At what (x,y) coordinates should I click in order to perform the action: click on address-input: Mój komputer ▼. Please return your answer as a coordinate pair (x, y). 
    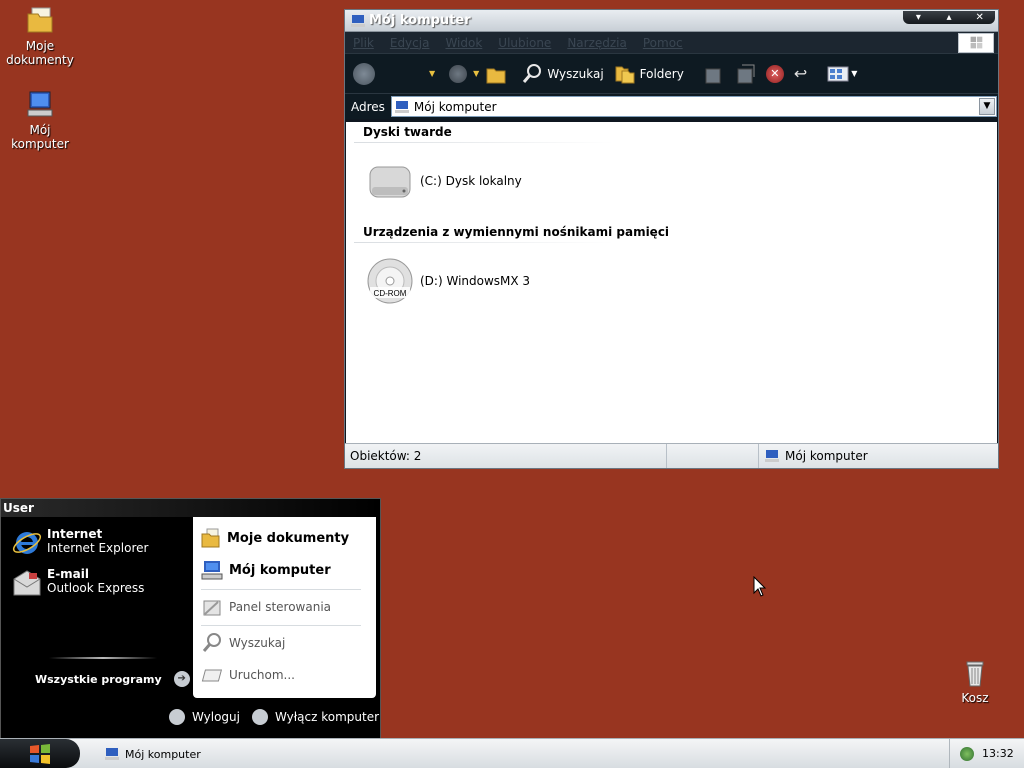
    Looking at the image, I should click on (693, 106).